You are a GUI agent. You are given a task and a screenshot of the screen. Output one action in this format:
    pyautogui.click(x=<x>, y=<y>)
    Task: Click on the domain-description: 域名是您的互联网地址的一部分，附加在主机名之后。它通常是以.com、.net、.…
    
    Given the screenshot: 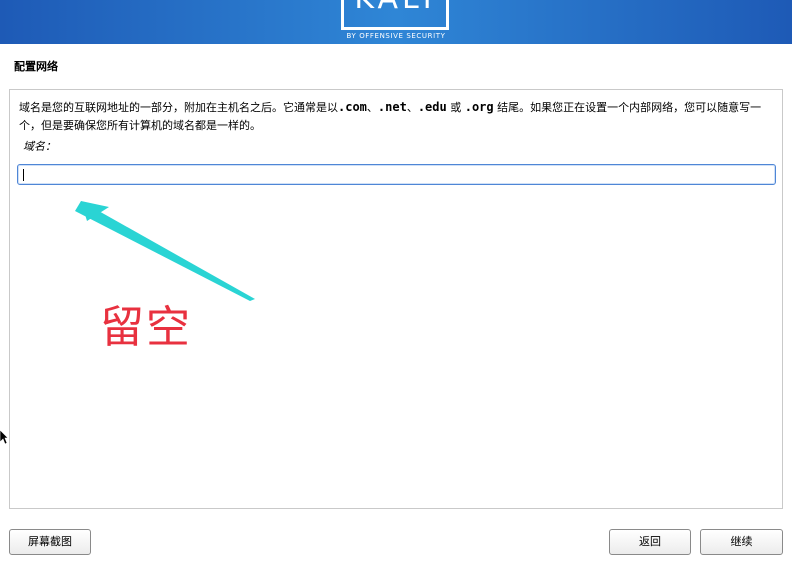 What is the action you would take?
    pyautogui.click(x=399, y=116)
    